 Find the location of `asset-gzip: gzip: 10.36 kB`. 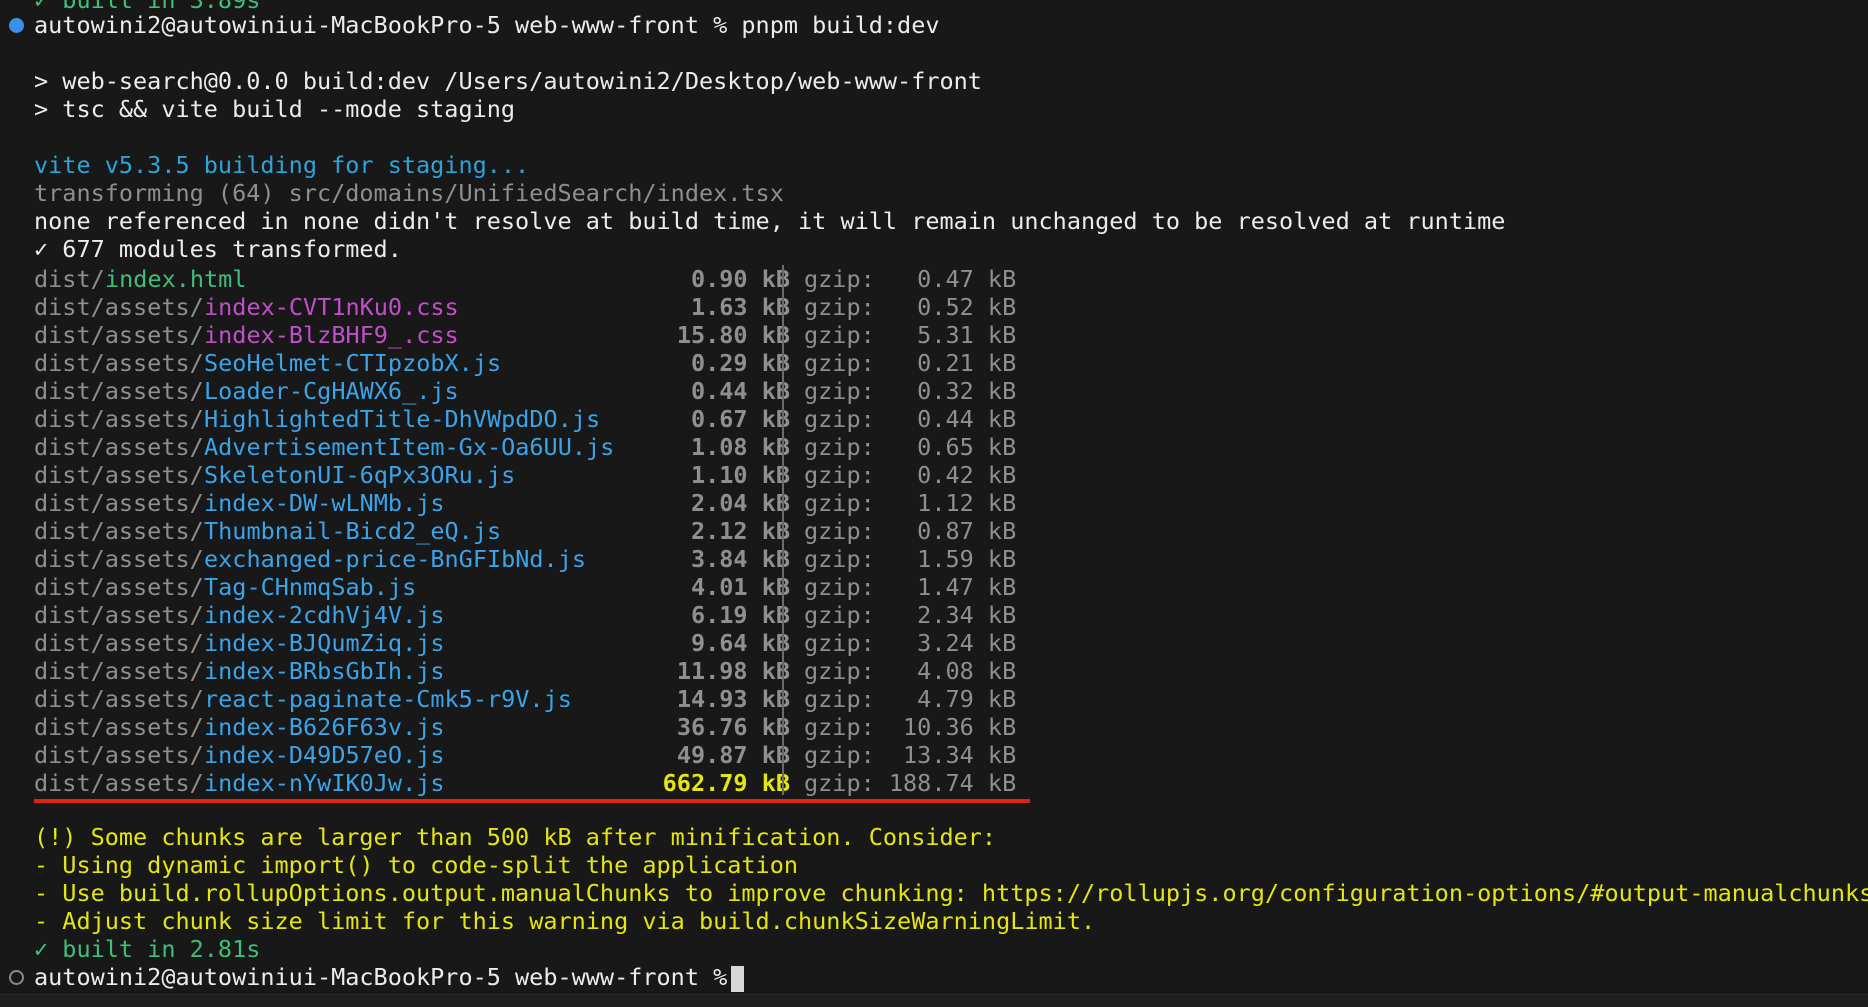

asset-gzip: gzip: 10.36 kB is located at coordinates (910, 727).